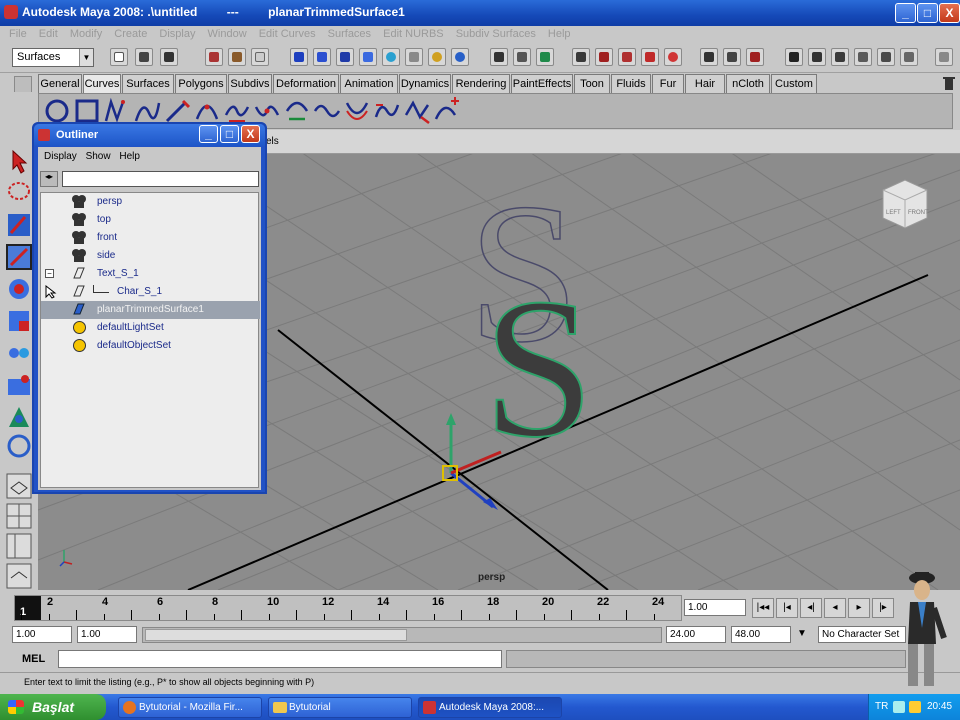 The image size is (960, 720). What do you see at coordinates (19, 446) in the screenshot?
I see `last-tool-icon` at bounding box center [19, 446].